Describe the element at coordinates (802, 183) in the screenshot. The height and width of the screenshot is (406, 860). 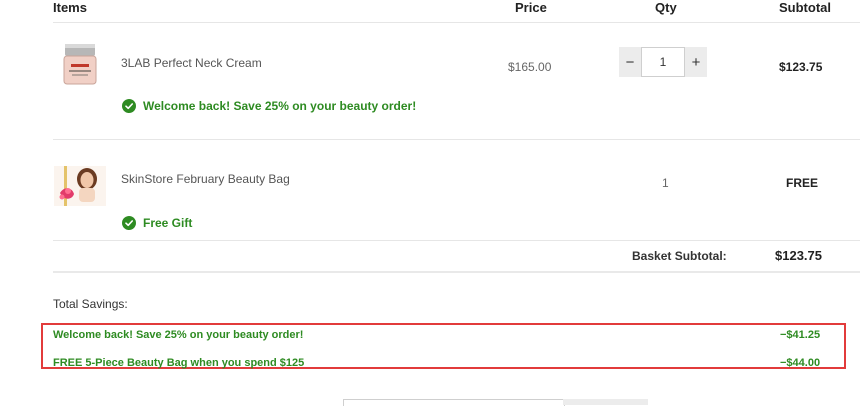
I see `row-subtotal: FREE` at that location.